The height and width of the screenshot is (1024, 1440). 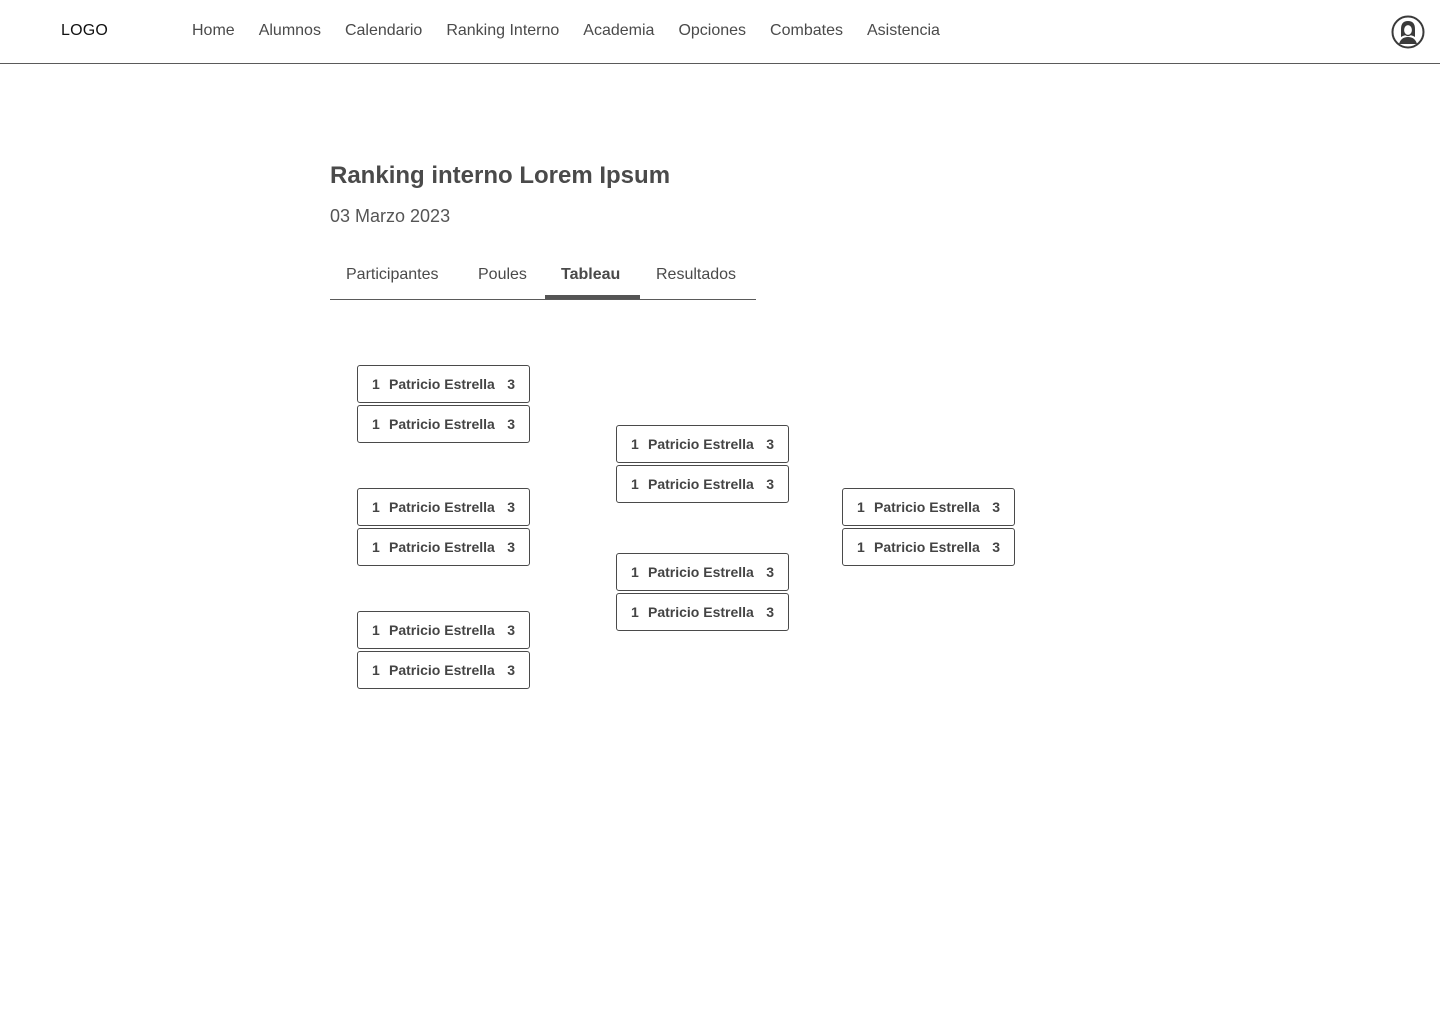 What do you see at coordinates (392, 275) in the screenshot?
I see `tab-participantes: Participantes` at bounding box center [392, 275].